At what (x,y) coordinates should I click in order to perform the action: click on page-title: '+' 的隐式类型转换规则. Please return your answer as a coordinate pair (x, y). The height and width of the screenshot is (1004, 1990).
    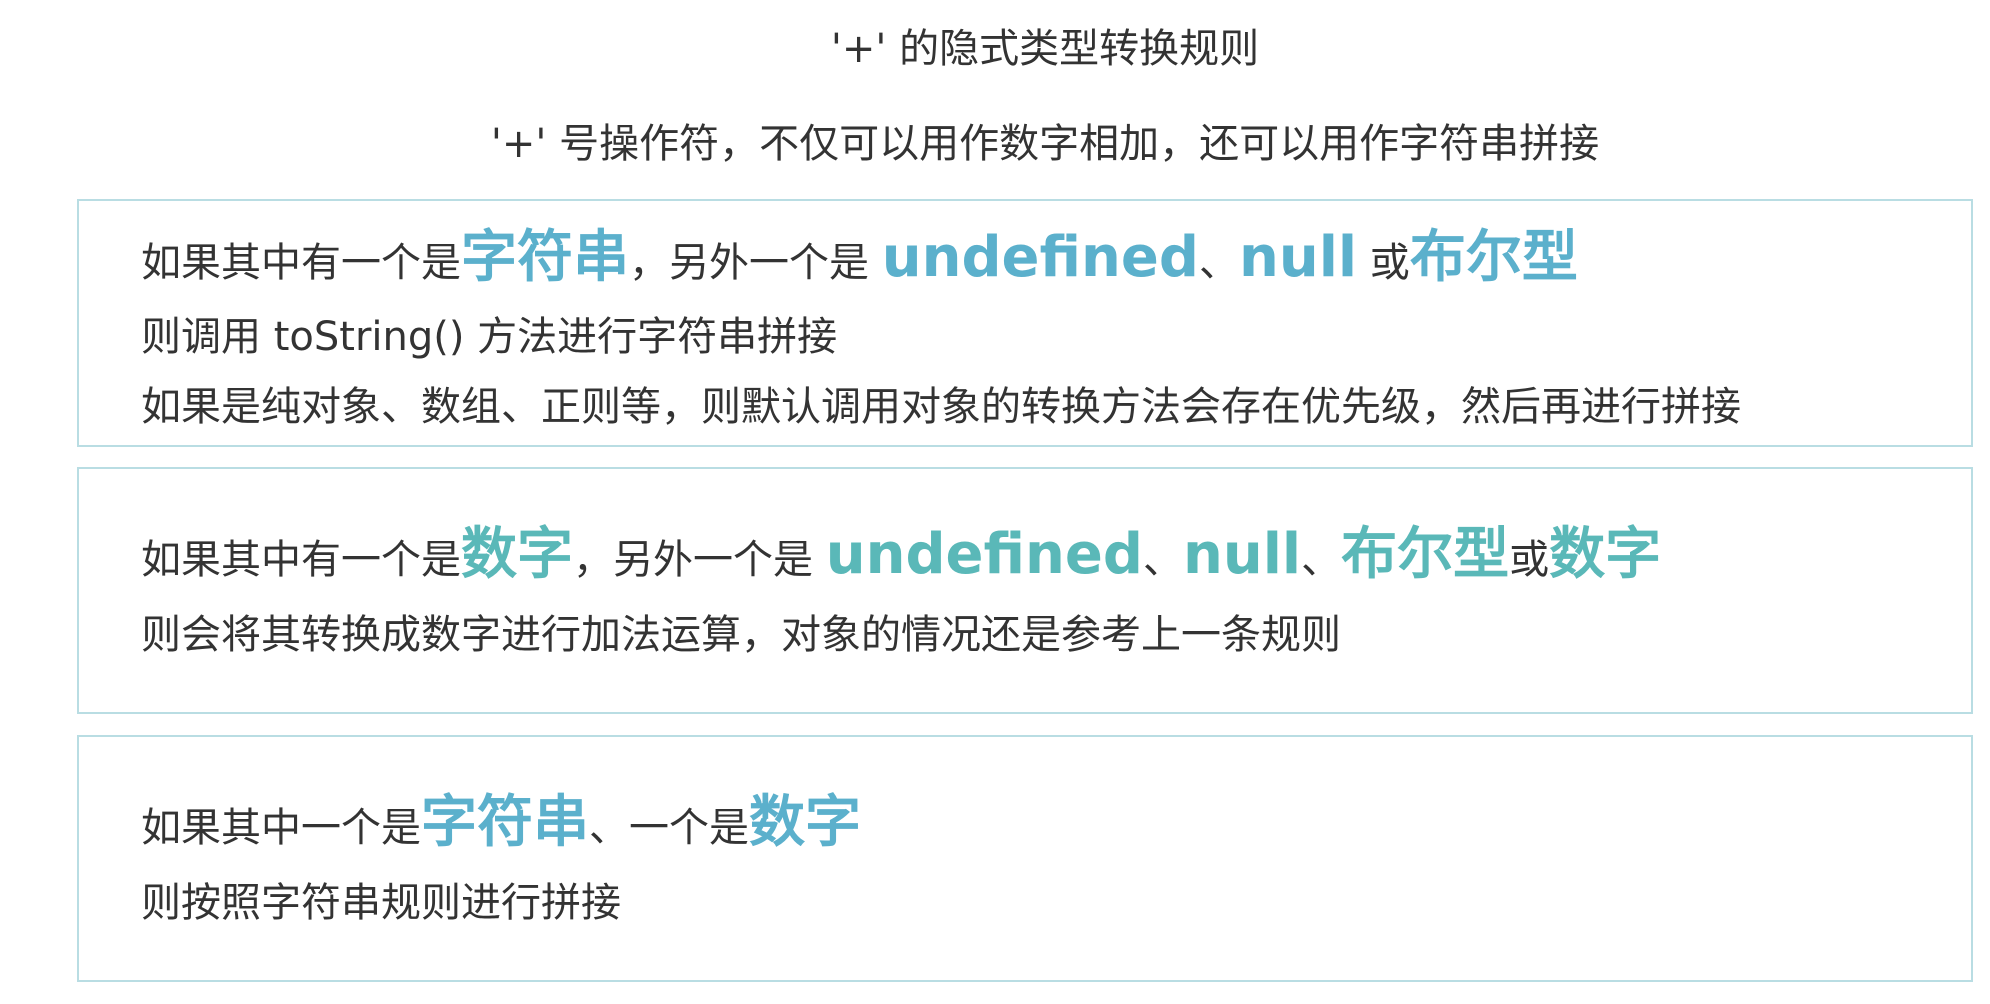
    Looking at the image, I should click on (1045, 49).